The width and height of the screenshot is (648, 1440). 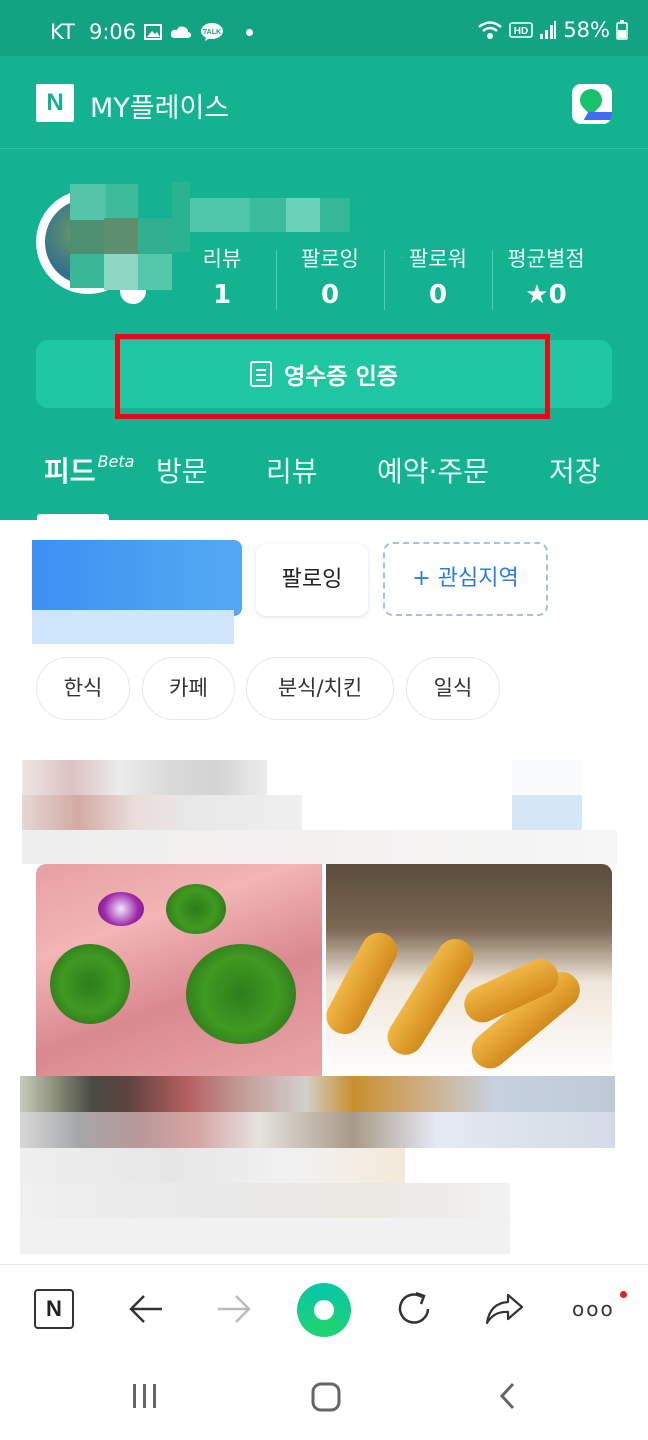 I want to click on page-title: MY플레이스, so click(x=160, y=108).